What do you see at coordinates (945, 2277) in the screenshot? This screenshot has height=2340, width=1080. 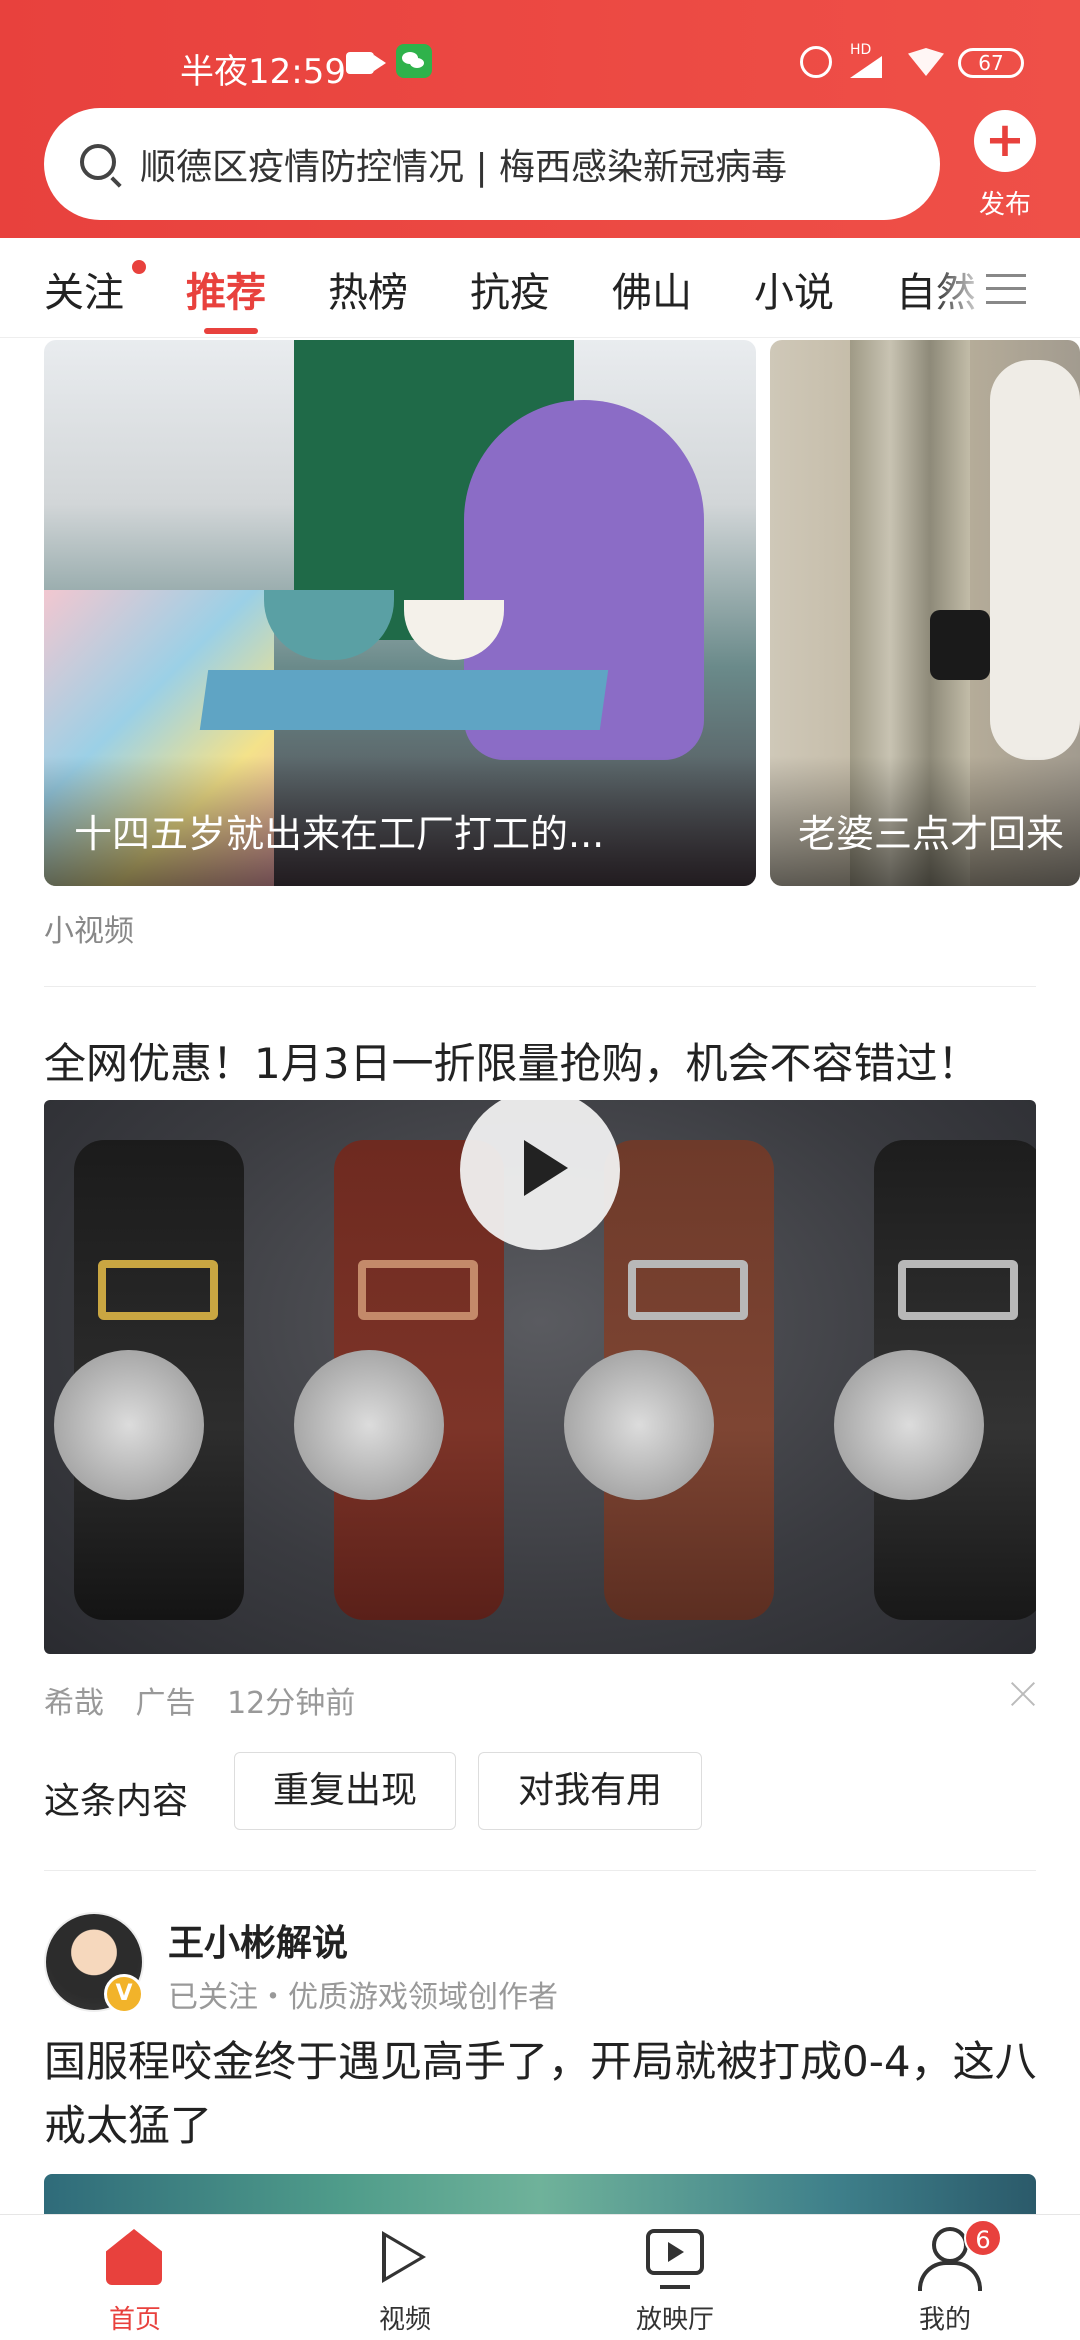 I see `nav-mine: 6 我的` at bounding box center [945, 2277].